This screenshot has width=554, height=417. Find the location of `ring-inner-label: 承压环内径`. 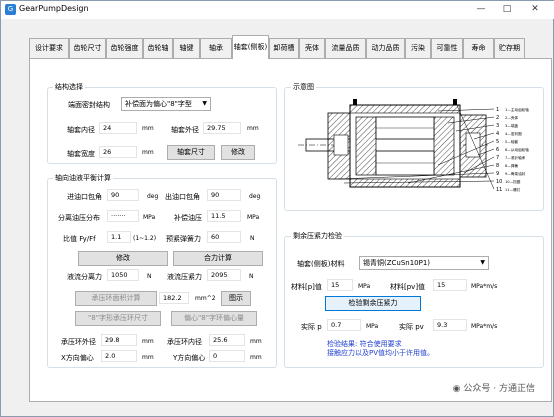

ring-inner-label: 承压环内径 is located at coordinates (184, 342).